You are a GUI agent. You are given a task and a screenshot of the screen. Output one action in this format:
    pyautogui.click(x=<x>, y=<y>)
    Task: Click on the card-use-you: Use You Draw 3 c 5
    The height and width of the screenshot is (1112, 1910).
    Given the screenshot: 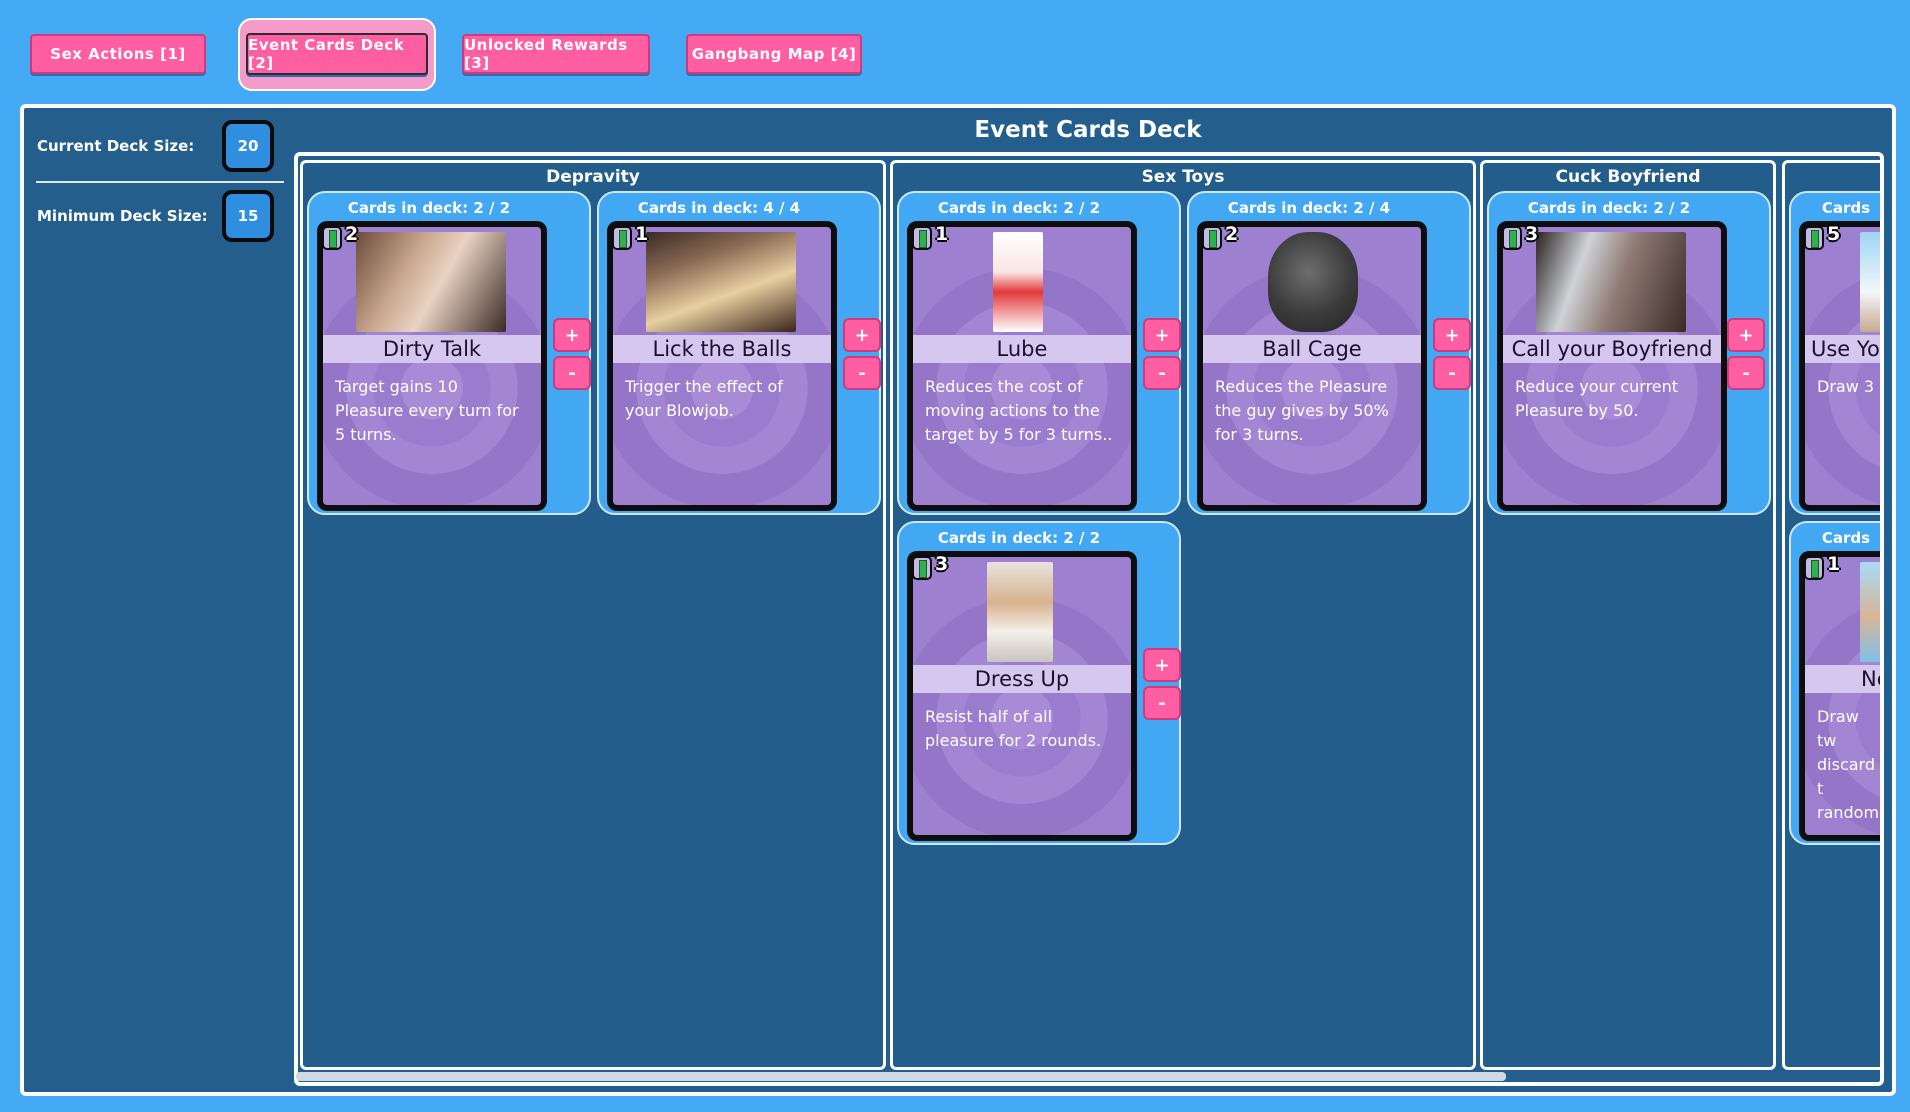 What is the action you would take?
    pyautogui.click(x=1841, y=366)
    